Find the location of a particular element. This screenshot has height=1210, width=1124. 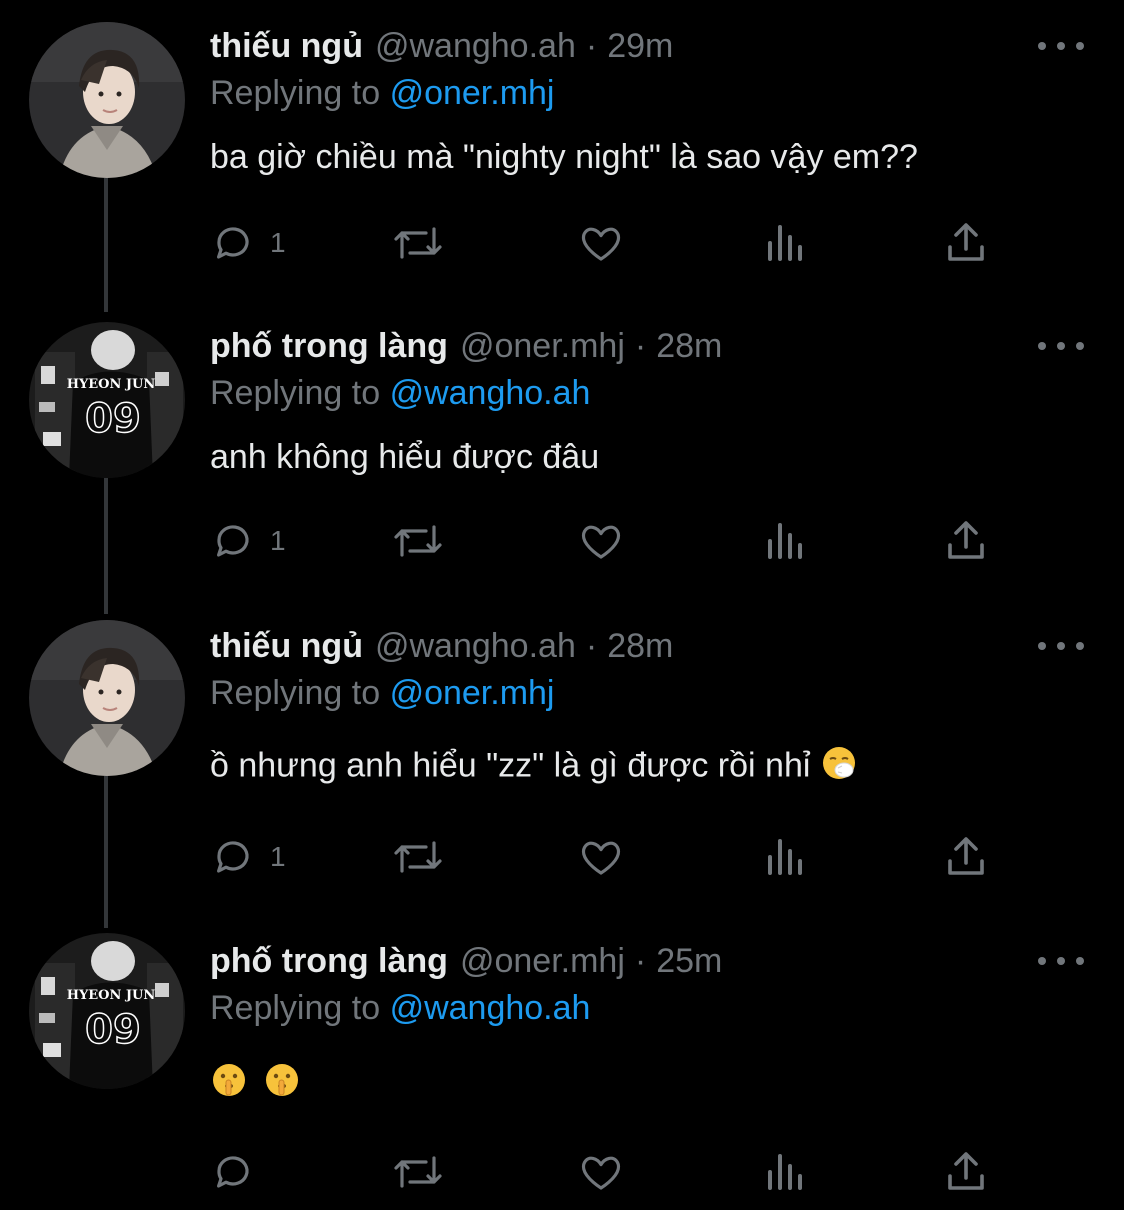

tweet-header: phố trong làng @oner.mhj · 28m is located at coordinates (466, 346).